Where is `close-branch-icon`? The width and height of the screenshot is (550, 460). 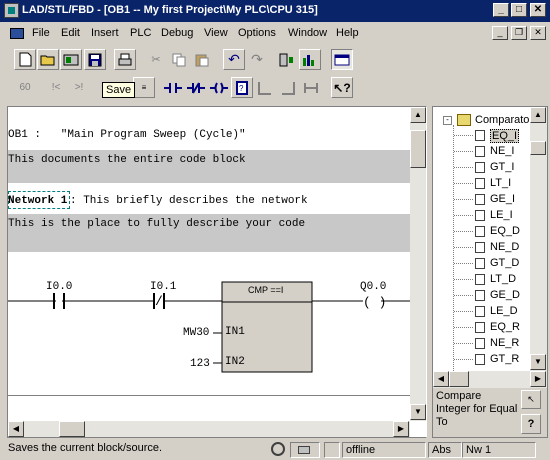
close-branch-icon is located at coordinates (288, 87).